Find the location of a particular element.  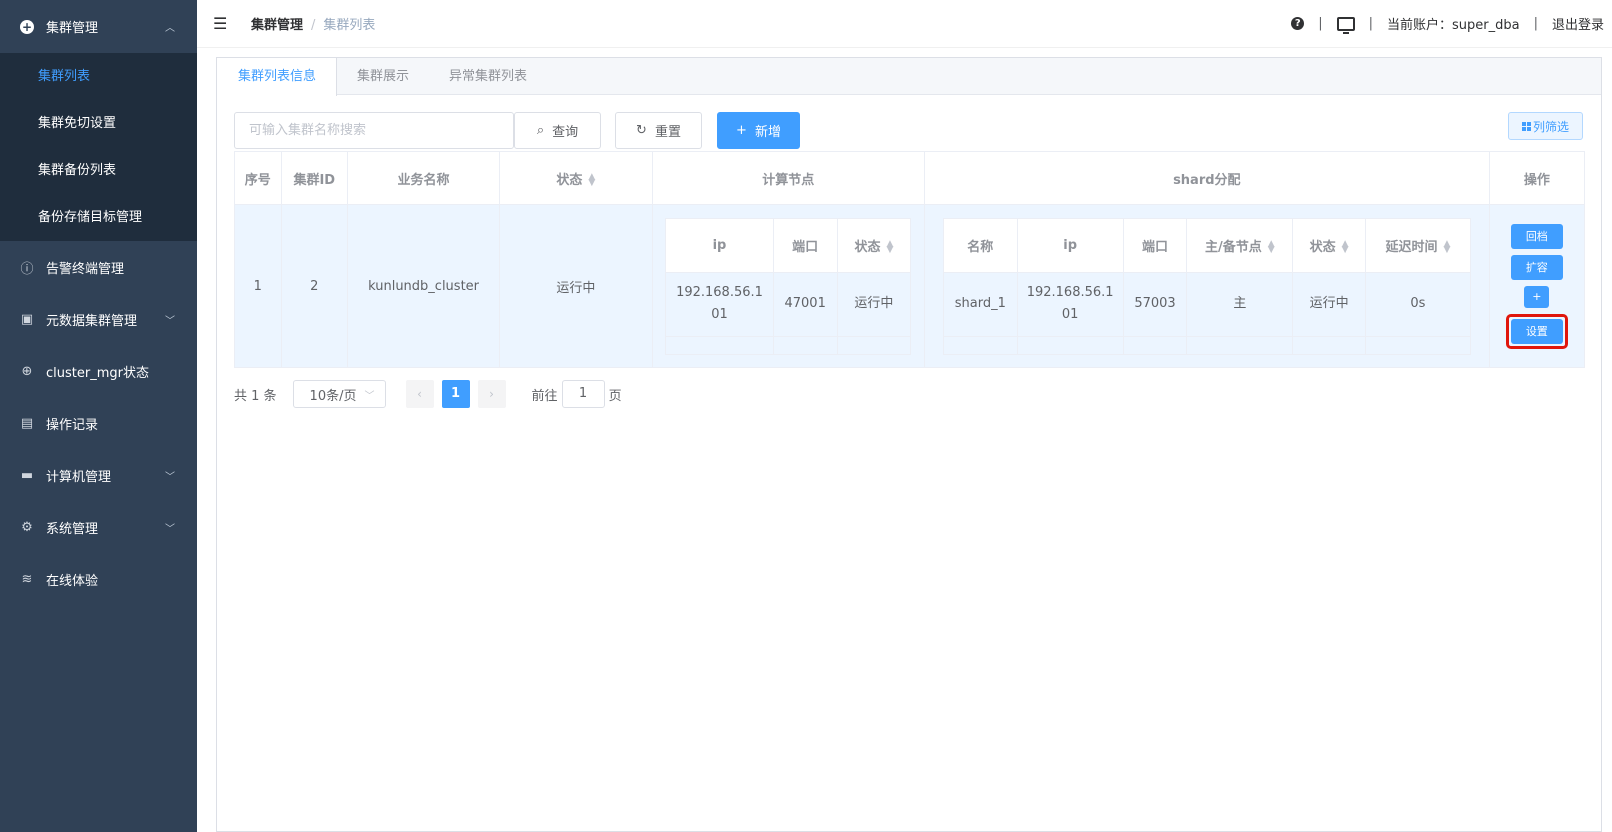

toolbar: ⌕ 查询 ↻ 重置 + 新增 列筛选 is located at coordinates (917, 130).